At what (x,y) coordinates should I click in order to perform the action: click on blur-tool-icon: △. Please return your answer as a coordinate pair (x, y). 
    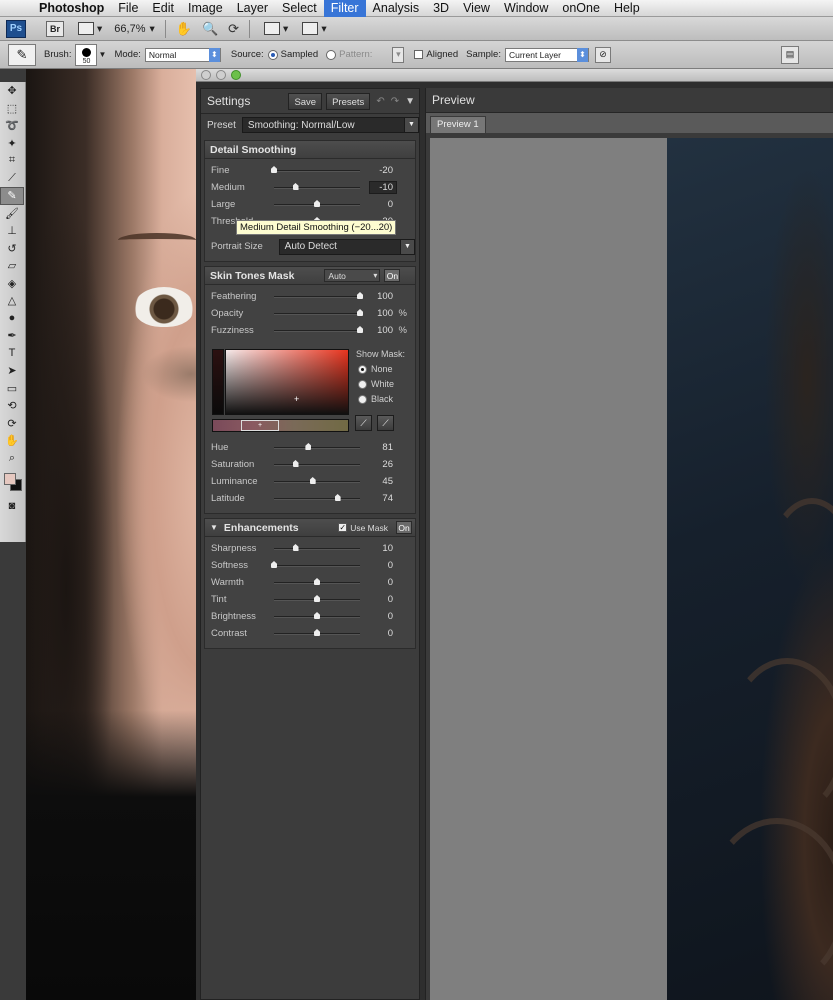
    Looking at the image, I should click on (12, 301).